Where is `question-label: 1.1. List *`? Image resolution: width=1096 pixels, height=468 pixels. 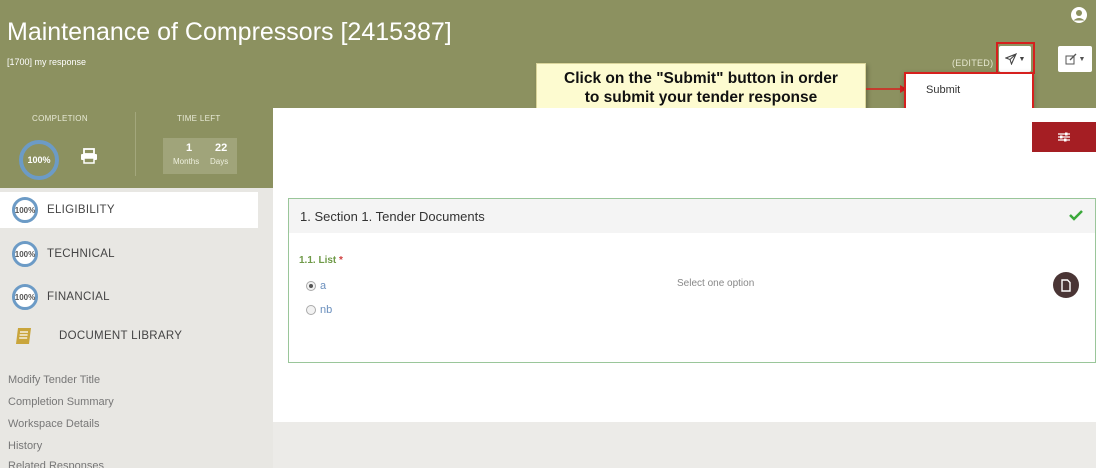 question-label: 1.1. List * is located at coordinates (321, 260).